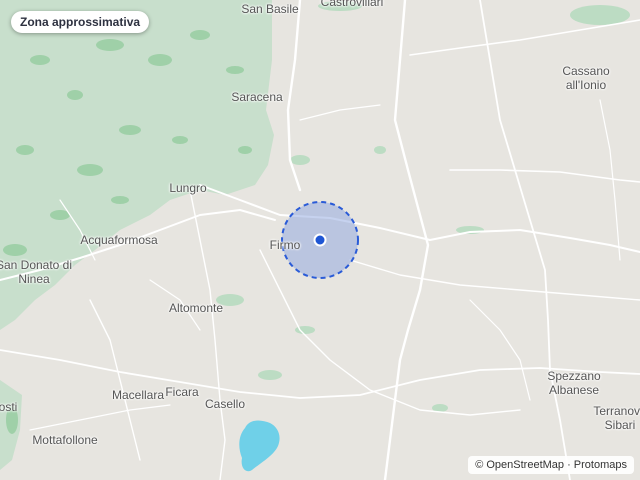 This screenshot has height=480, width=640. What do you see at coordinates (182, 392) in the screenshot?
I see `place-label-ficara: Ficara` at bounding box center [182, 392].